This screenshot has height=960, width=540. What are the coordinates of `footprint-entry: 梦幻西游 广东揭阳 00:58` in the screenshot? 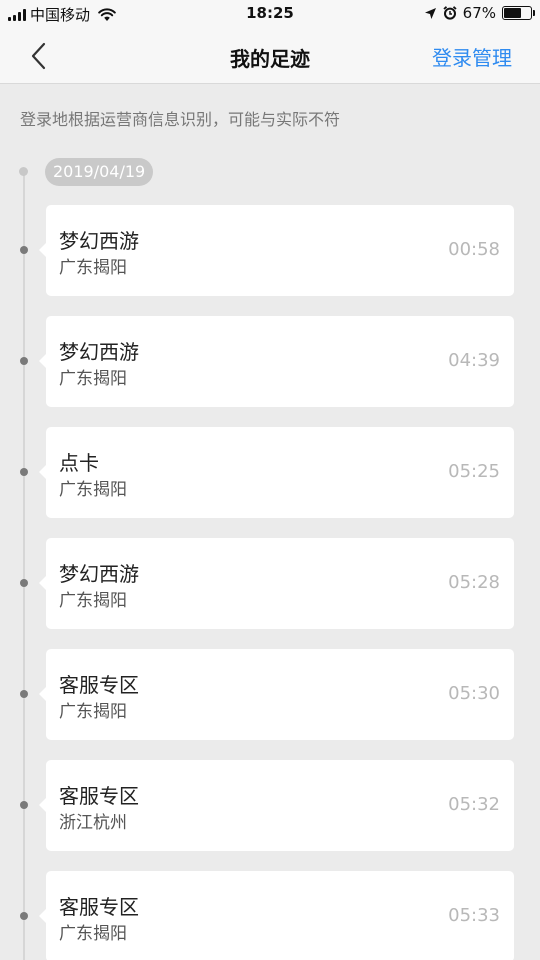 It's located at (270, 260).